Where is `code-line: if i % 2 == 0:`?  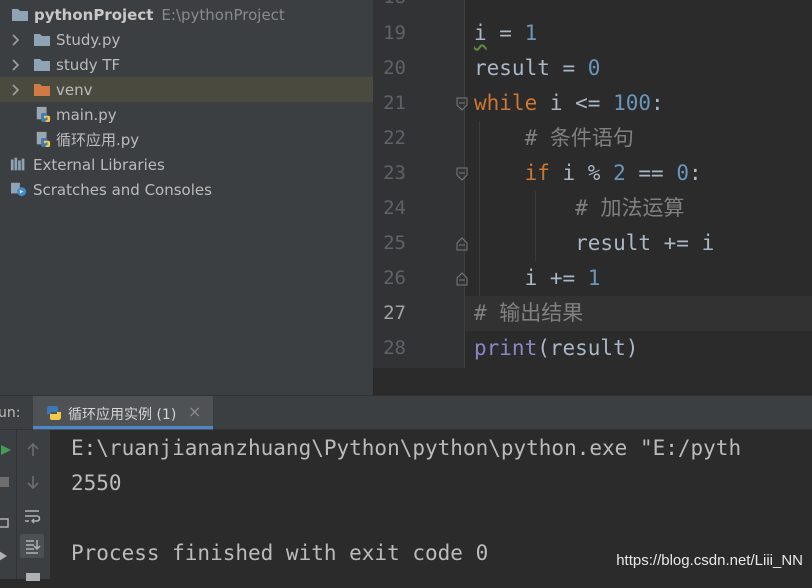
code-line: if i % 2 == 0: is located at coordinates (588, 173).